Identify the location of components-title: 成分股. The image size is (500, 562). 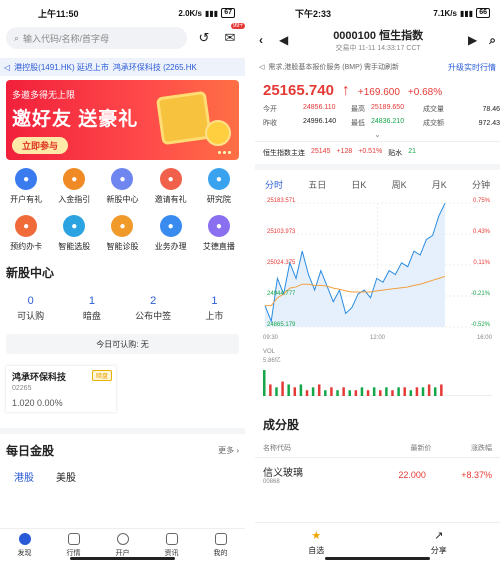
(281, 425).